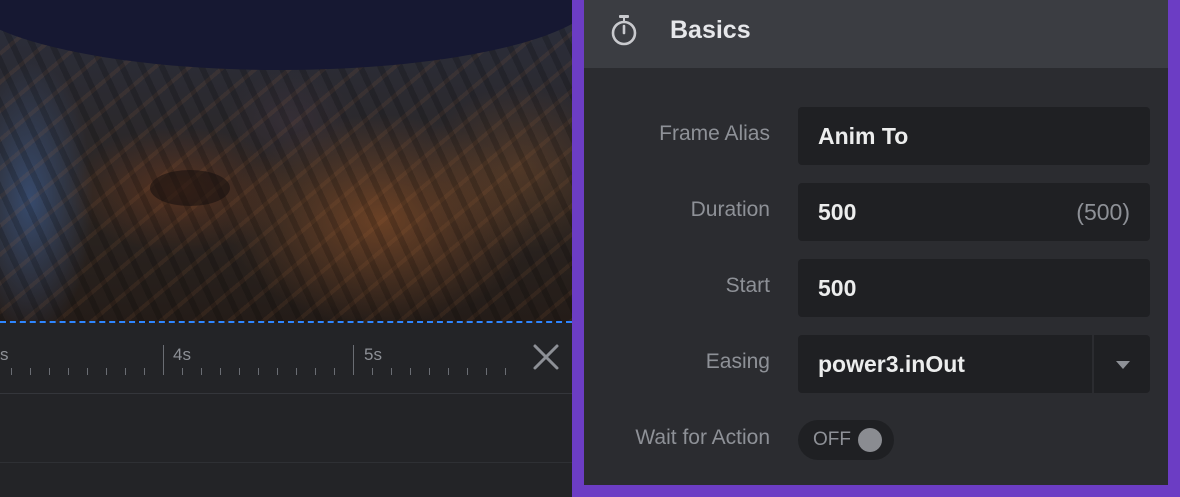  What do you see at coordinates (974, 288) in the screenshot?
I see `start-input: 500` at bounding box center [974, 288].